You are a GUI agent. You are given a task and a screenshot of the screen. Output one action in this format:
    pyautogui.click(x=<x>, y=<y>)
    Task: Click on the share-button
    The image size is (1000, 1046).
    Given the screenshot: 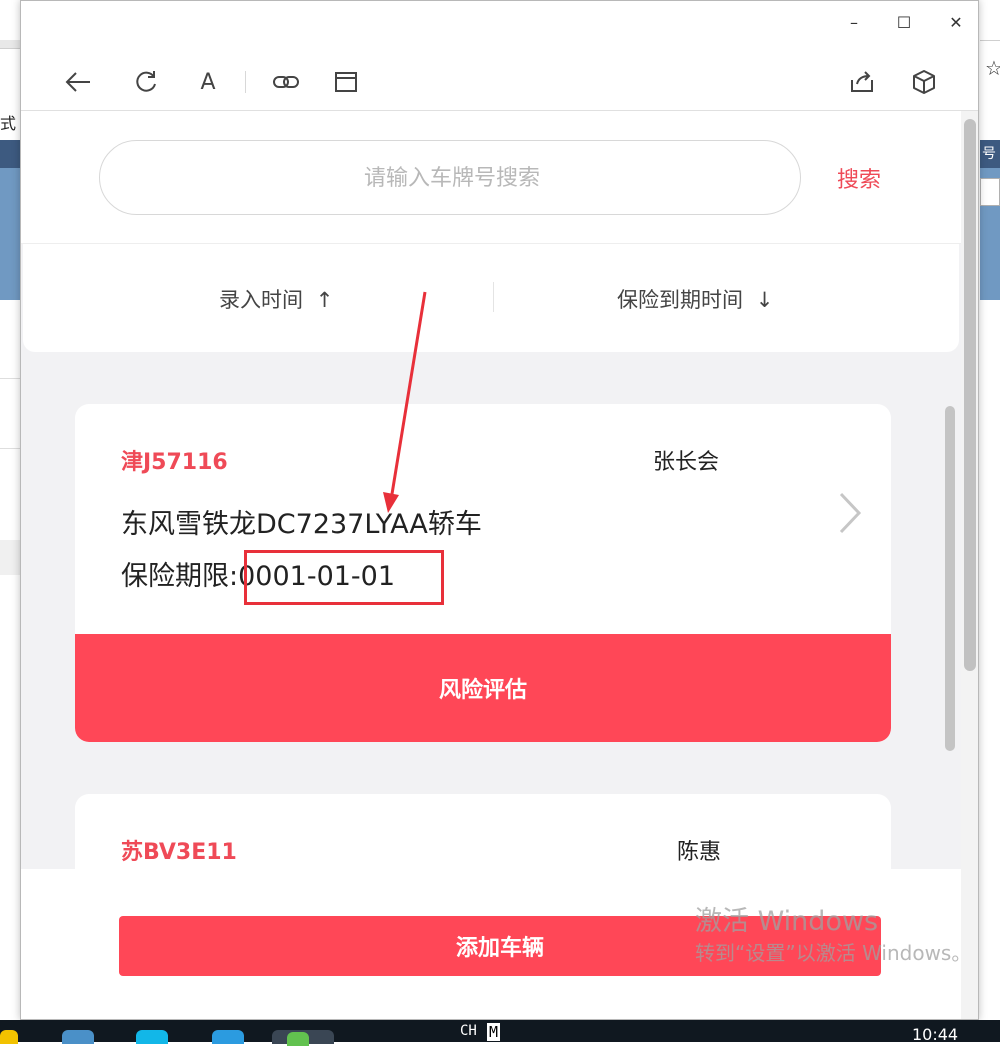 What is the action you would take?
    pyautogui.click(x=862, y=82)
    